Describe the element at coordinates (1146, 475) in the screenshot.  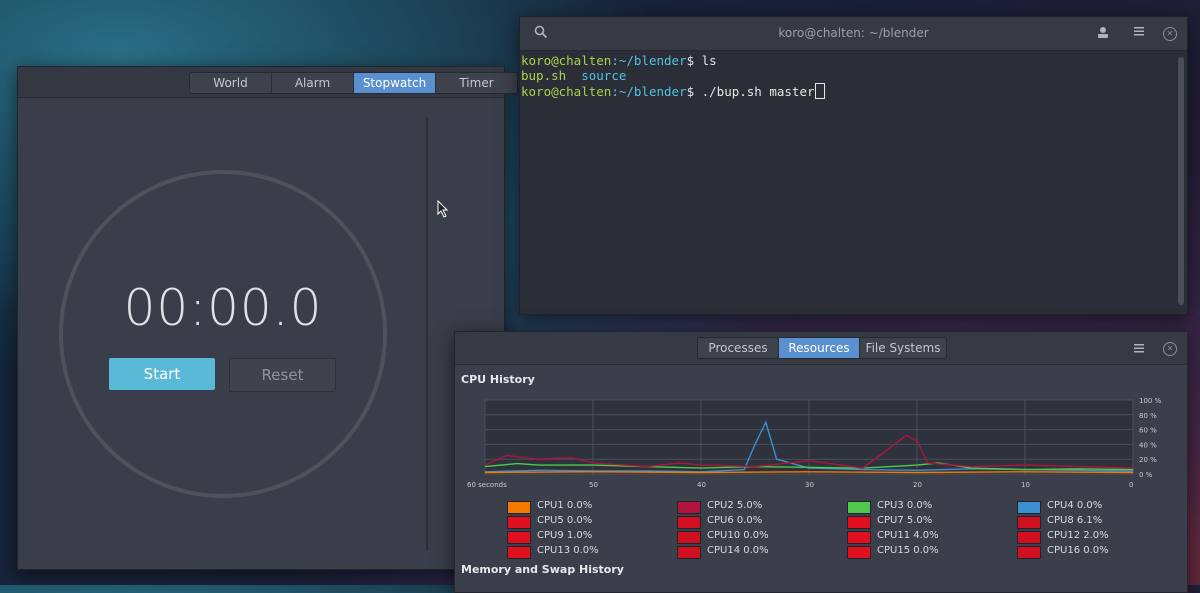
I see `y-tick-label: 0 %` at that location.